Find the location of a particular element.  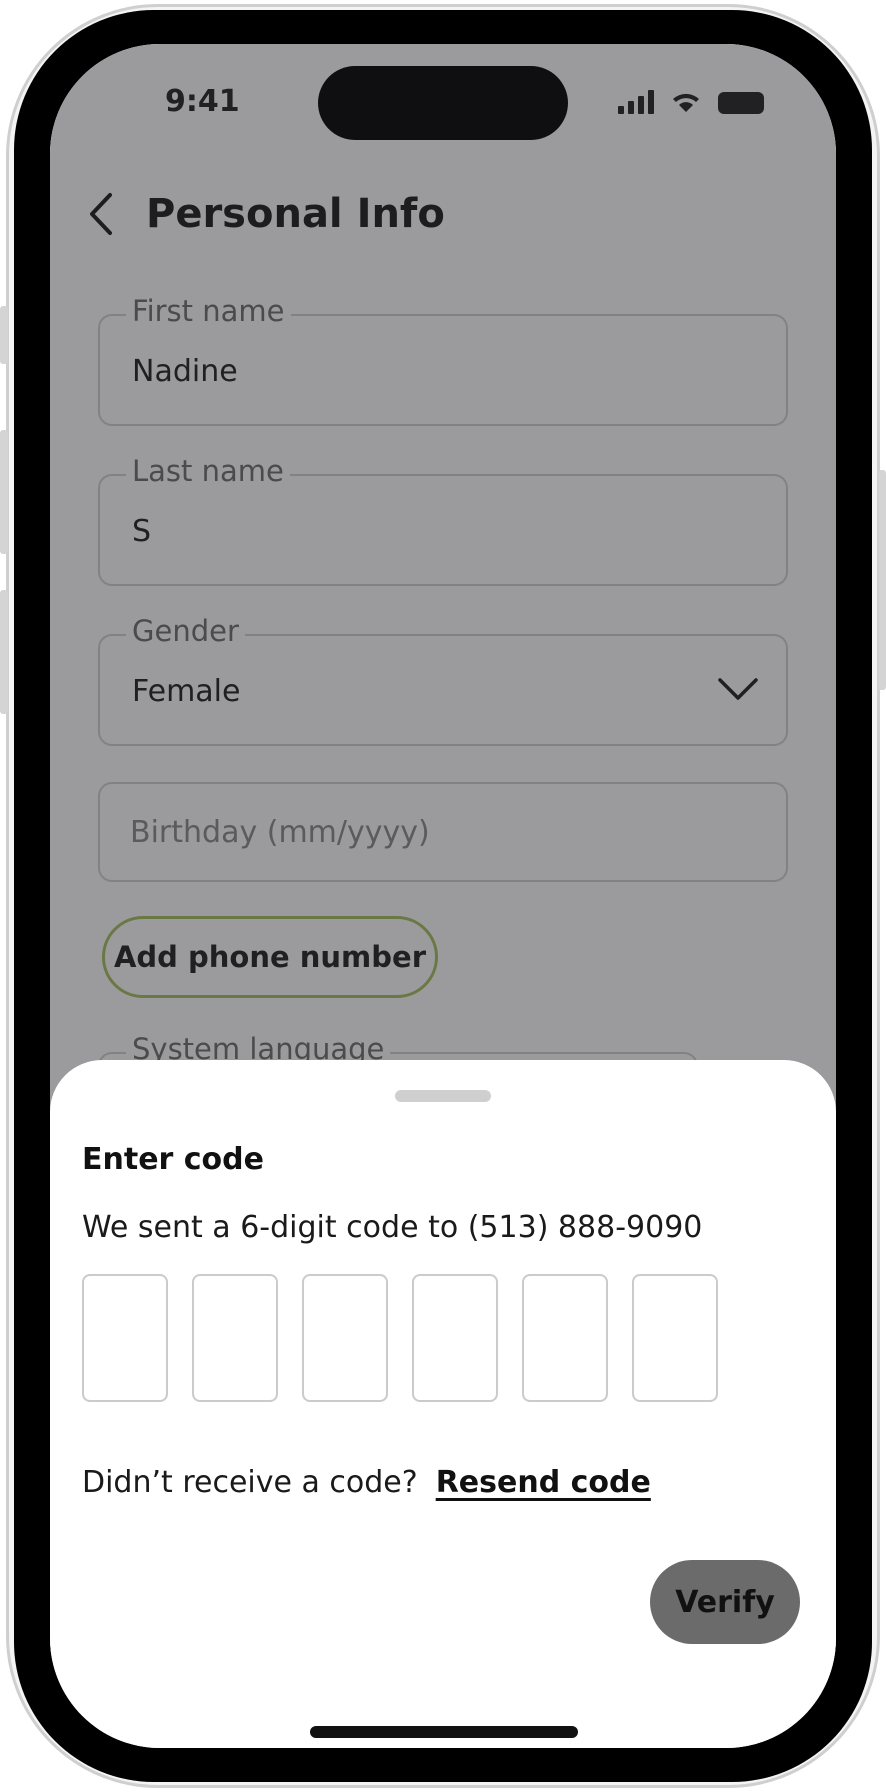

sheet-title: Enter code is located at coordinates (173, 1159).